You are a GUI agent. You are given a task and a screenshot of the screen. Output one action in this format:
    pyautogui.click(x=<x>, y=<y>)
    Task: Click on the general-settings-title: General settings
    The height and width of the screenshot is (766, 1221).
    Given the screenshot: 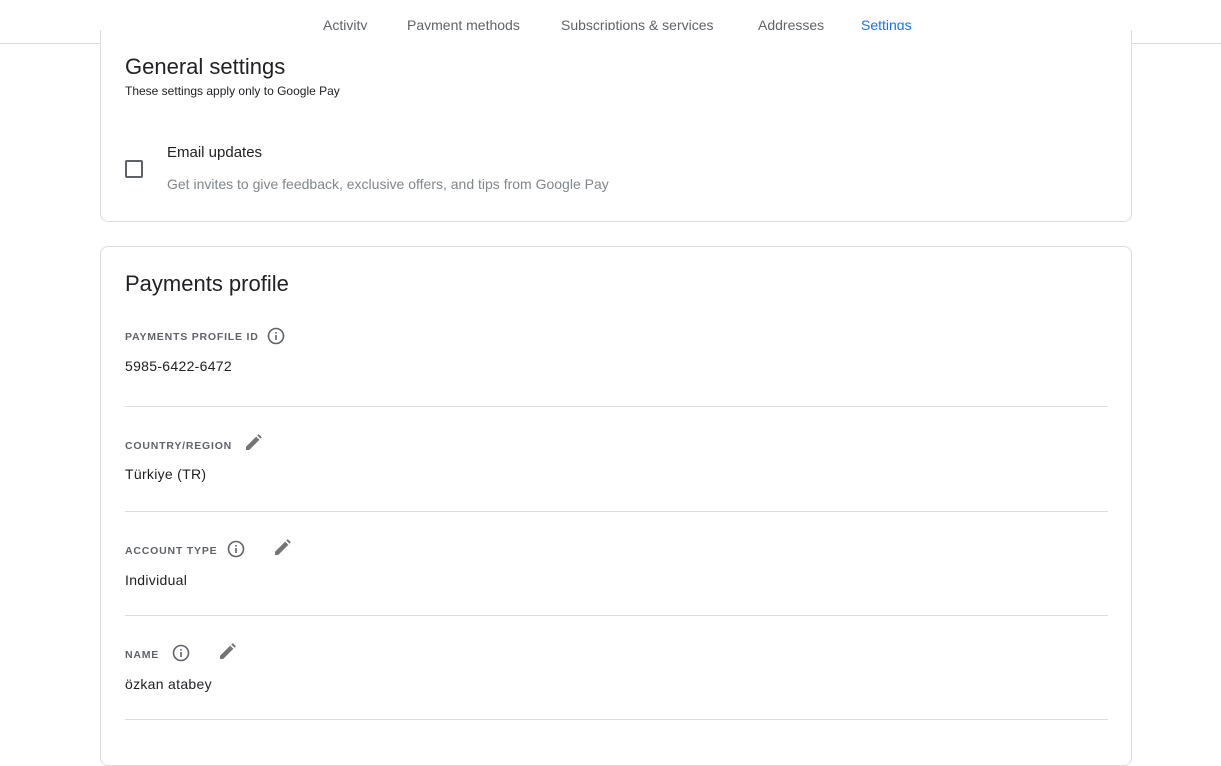 What is the action you would take?
    pyautogui.click(x=205, y=66)
    